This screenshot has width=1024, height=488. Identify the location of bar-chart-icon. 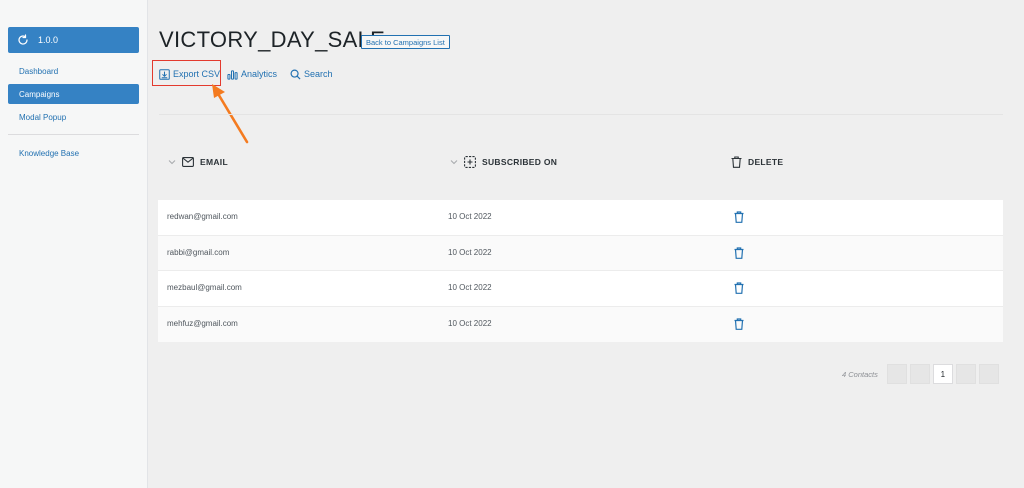
(232, 74).